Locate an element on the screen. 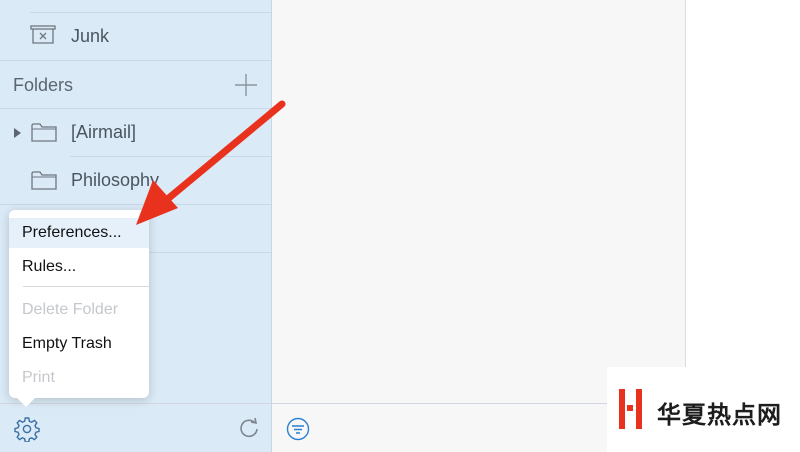 The image size is (800, 452). filter-icon is located at coordinates (298, 431).